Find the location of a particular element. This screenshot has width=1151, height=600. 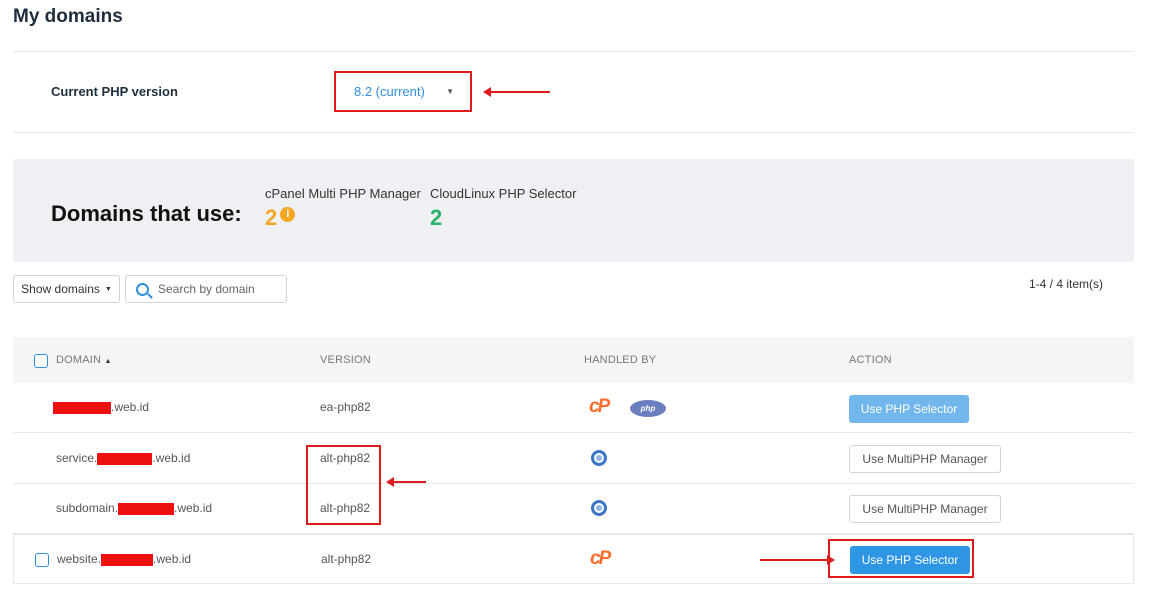

version-cell: alt-php82 is located at coordinates (346, 559).